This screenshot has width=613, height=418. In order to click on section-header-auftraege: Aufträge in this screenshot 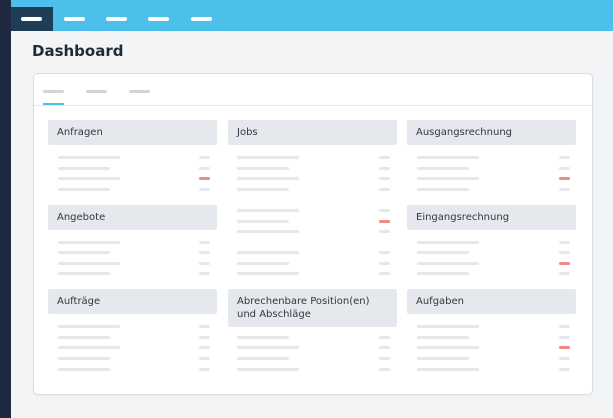, I will do `click(132, 301)`.